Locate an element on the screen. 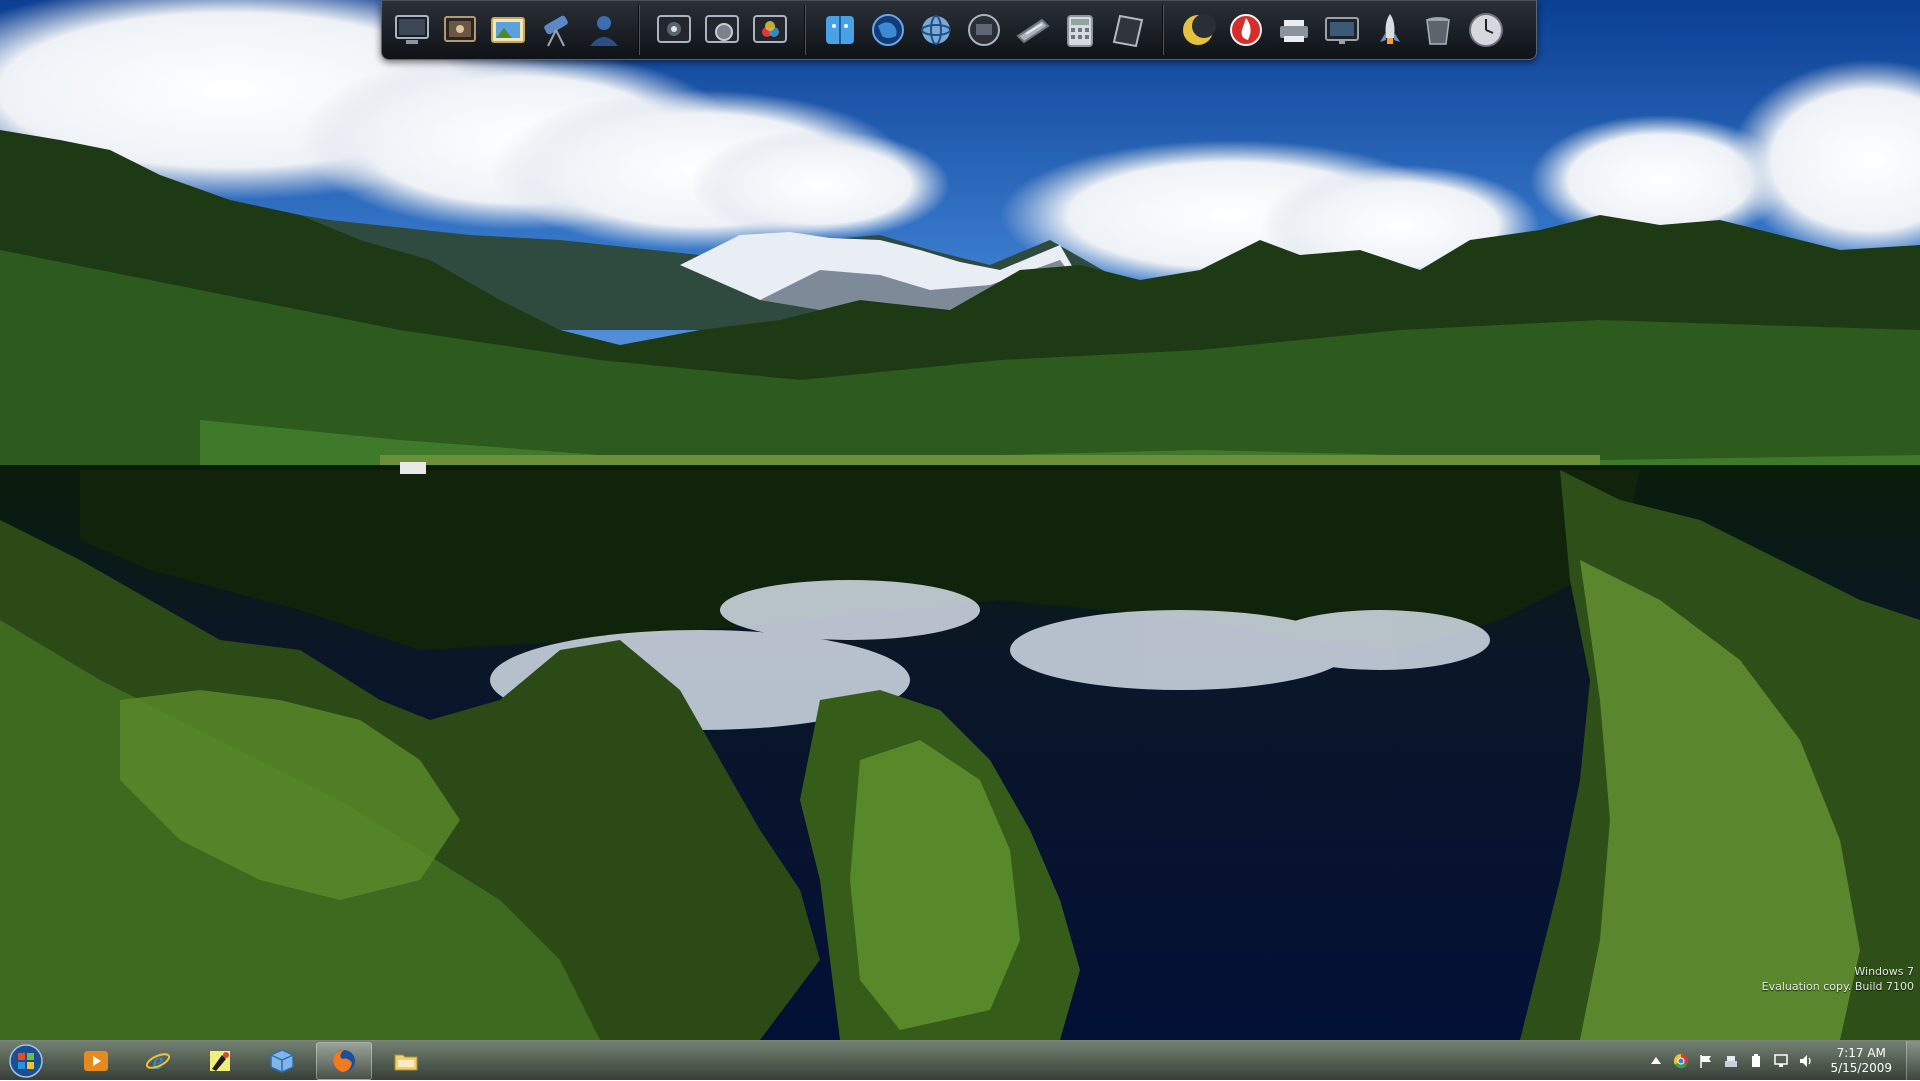 This screenshot has height=1081, width=1920. taskbar-pinned-apps: e is located at coordinates (254, 1060).